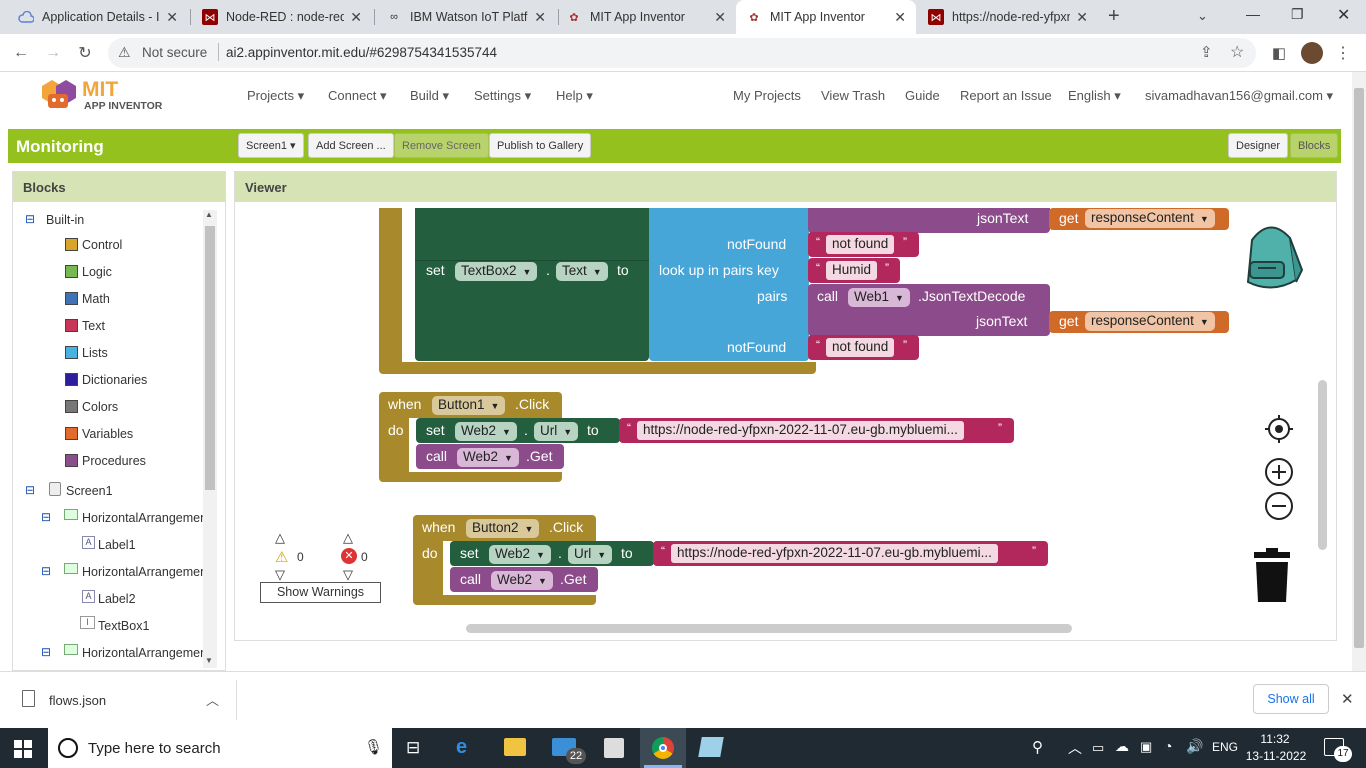 Image resolution: width=1366 pixels, height=768 pixels. What do you see at coordinates (1312, 53) in the screenshot?
I see `profile-avatar` at bounding box center [1312, 53].